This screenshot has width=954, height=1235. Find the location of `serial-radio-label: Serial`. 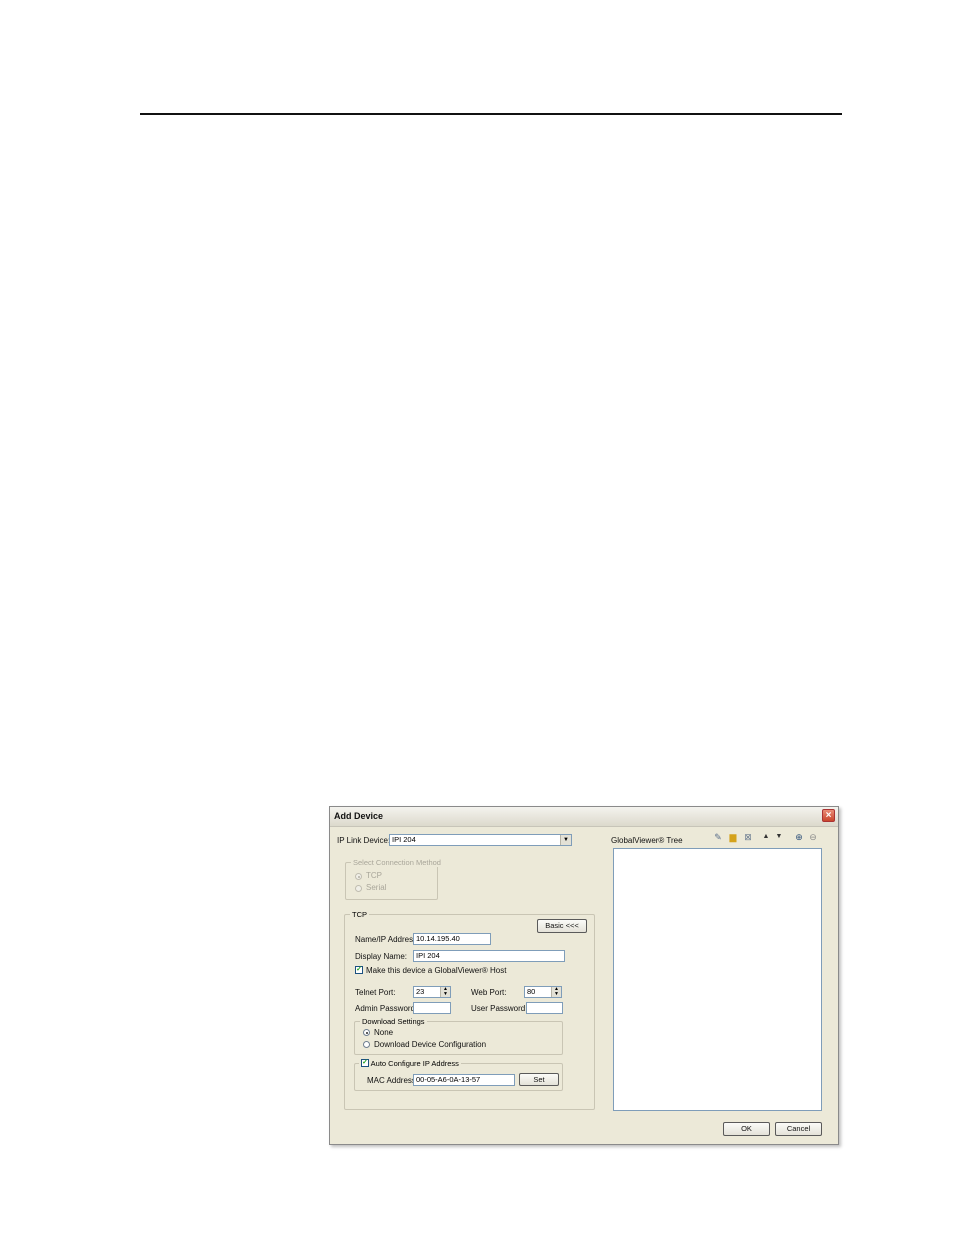

serial-radio-label: Serial is located at coordinates (376, 887).